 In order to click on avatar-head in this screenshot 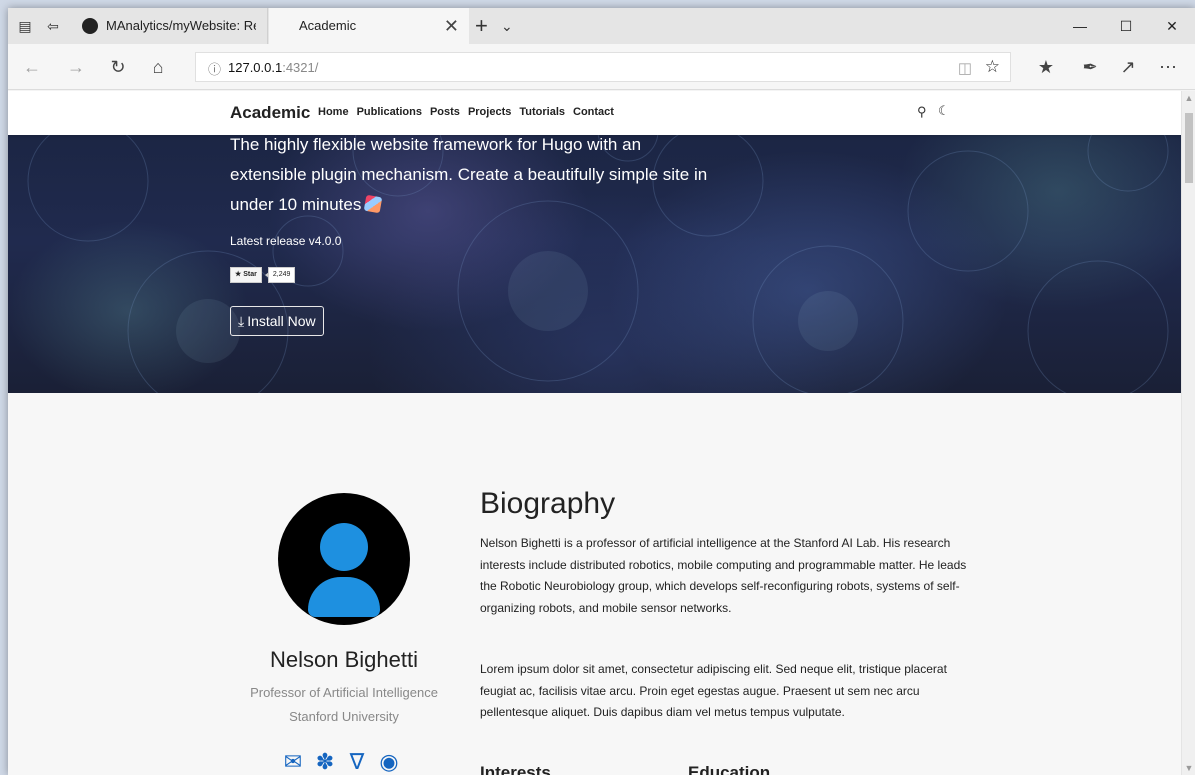, I will do `click(344, 547)`.